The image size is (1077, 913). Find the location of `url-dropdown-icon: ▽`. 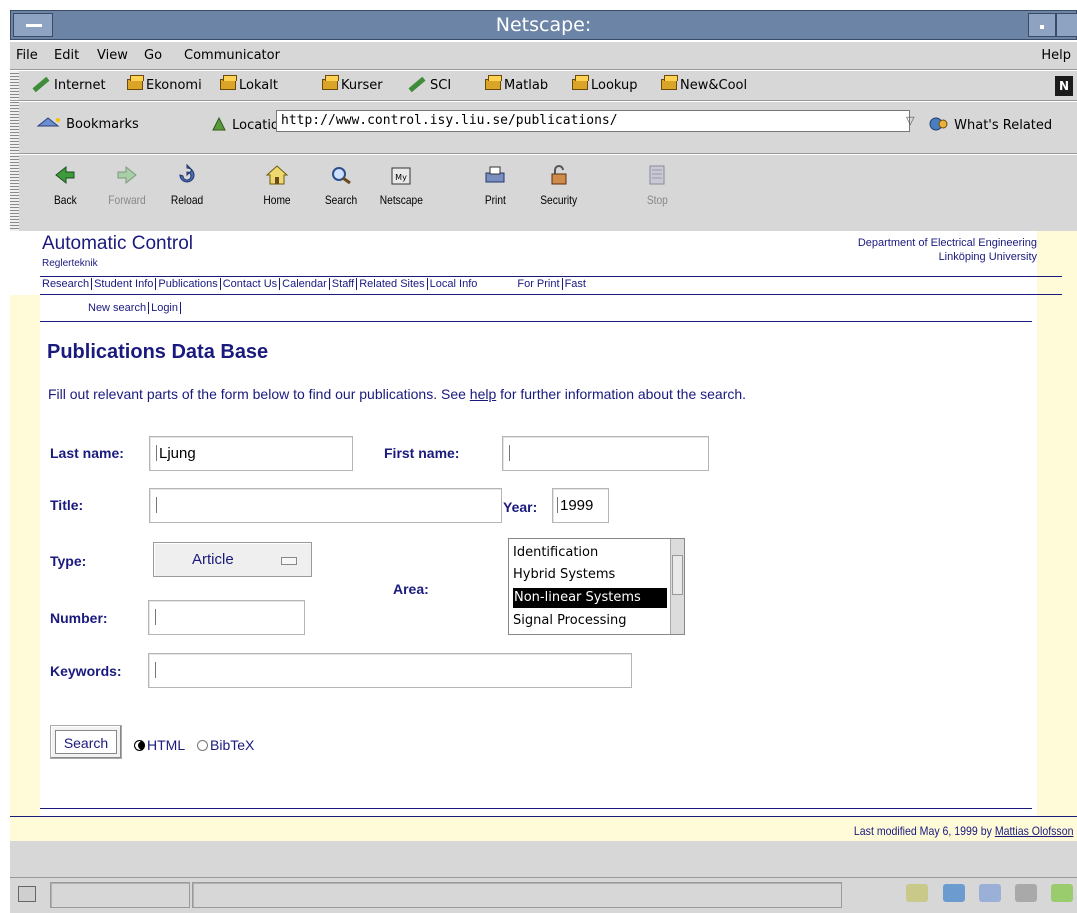

url-dropdown-icon: ▽ is located at coordinates (913, 121).